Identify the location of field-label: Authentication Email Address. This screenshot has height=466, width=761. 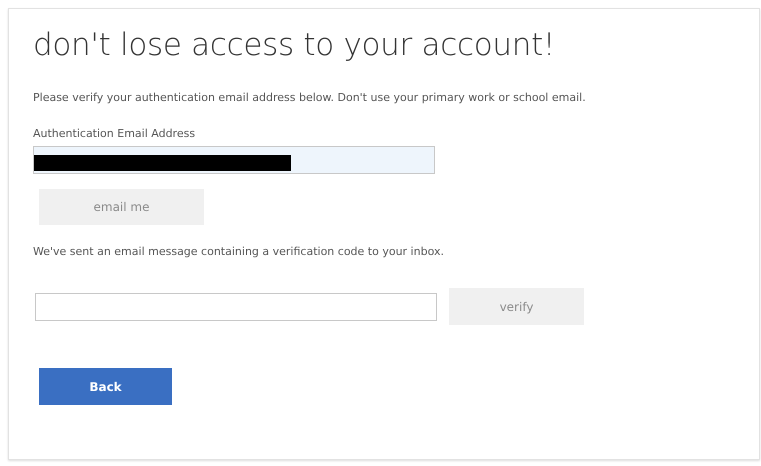
(114, 133).